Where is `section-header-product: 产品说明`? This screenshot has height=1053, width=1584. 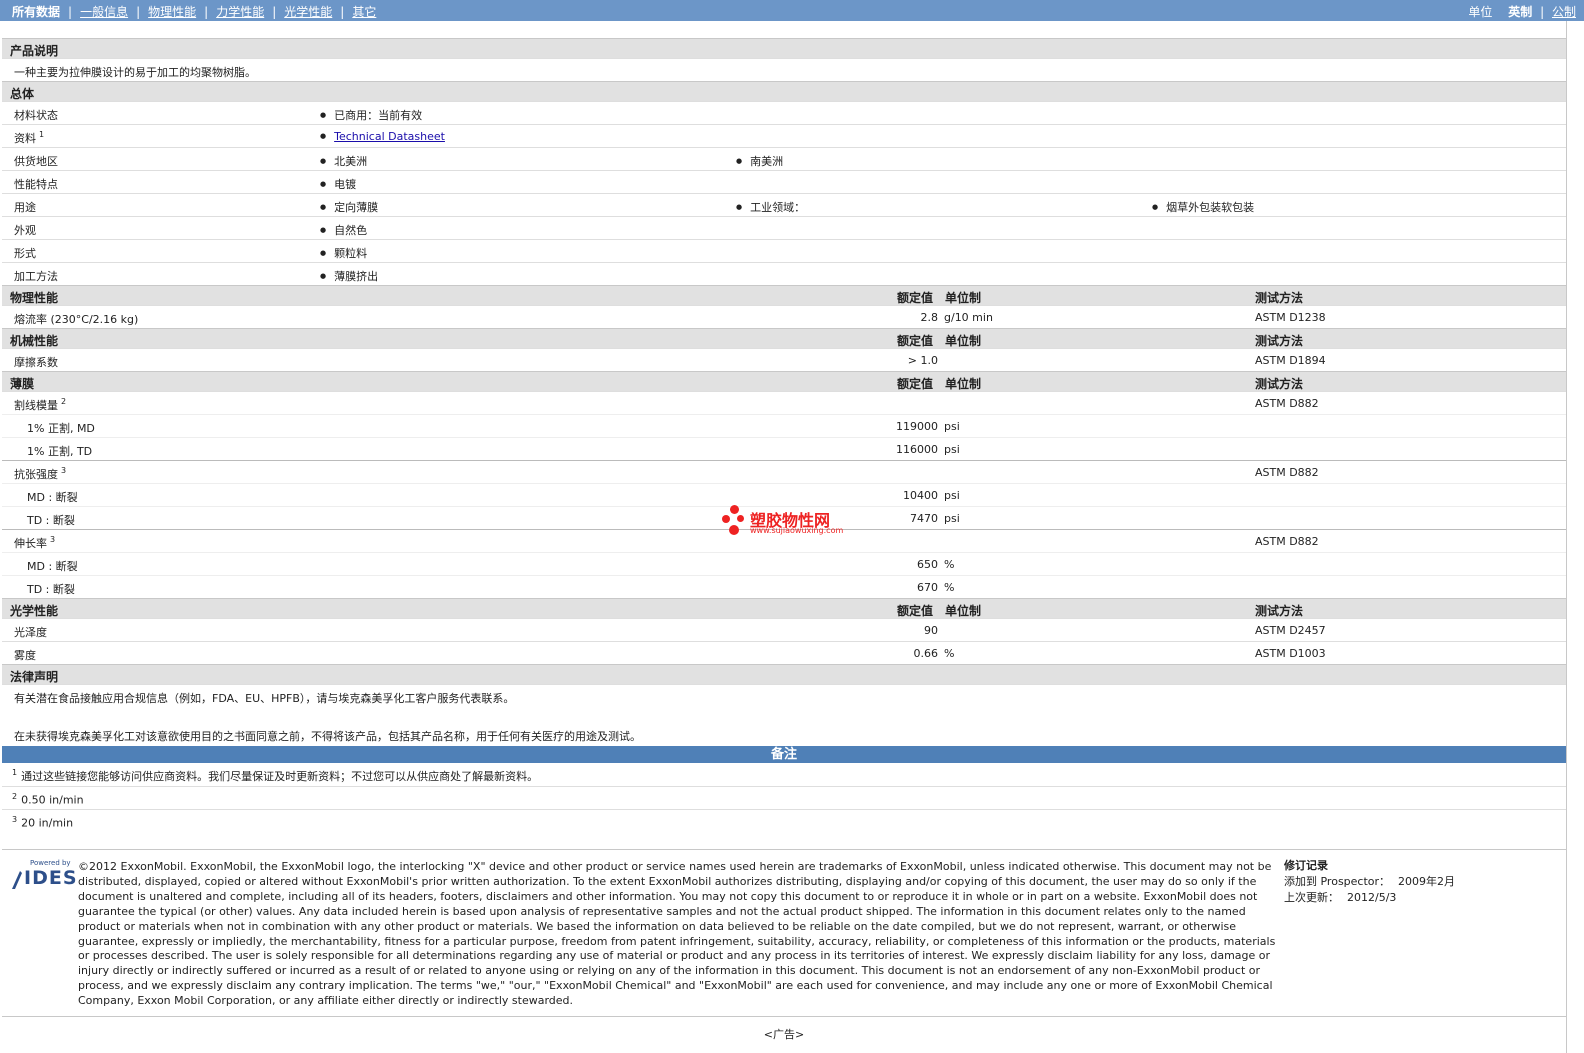
section-header-product: 产品说明 is located at coordinates (784, 48).